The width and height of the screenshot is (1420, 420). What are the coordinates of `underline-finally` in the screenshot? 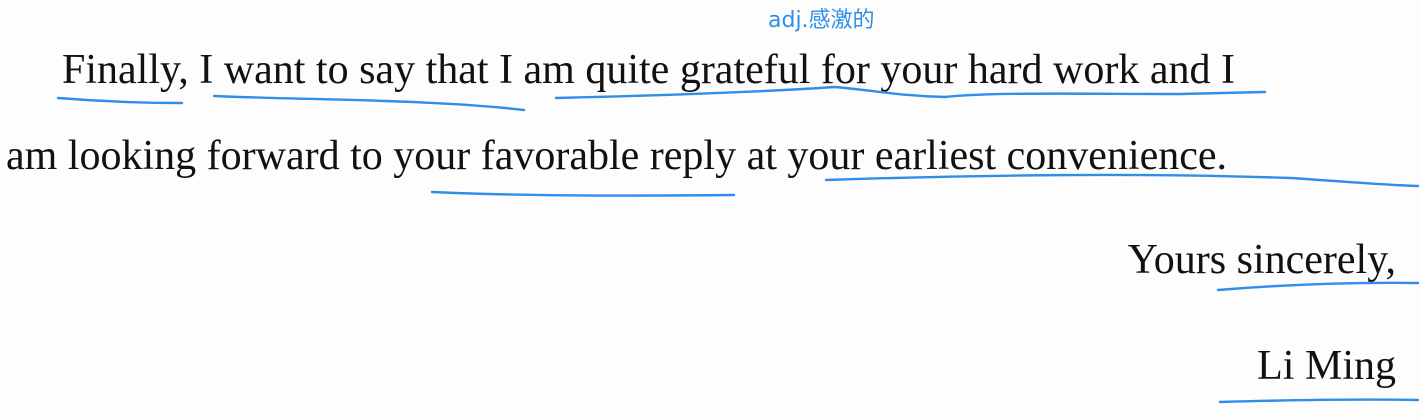 It's located at (120, 100).